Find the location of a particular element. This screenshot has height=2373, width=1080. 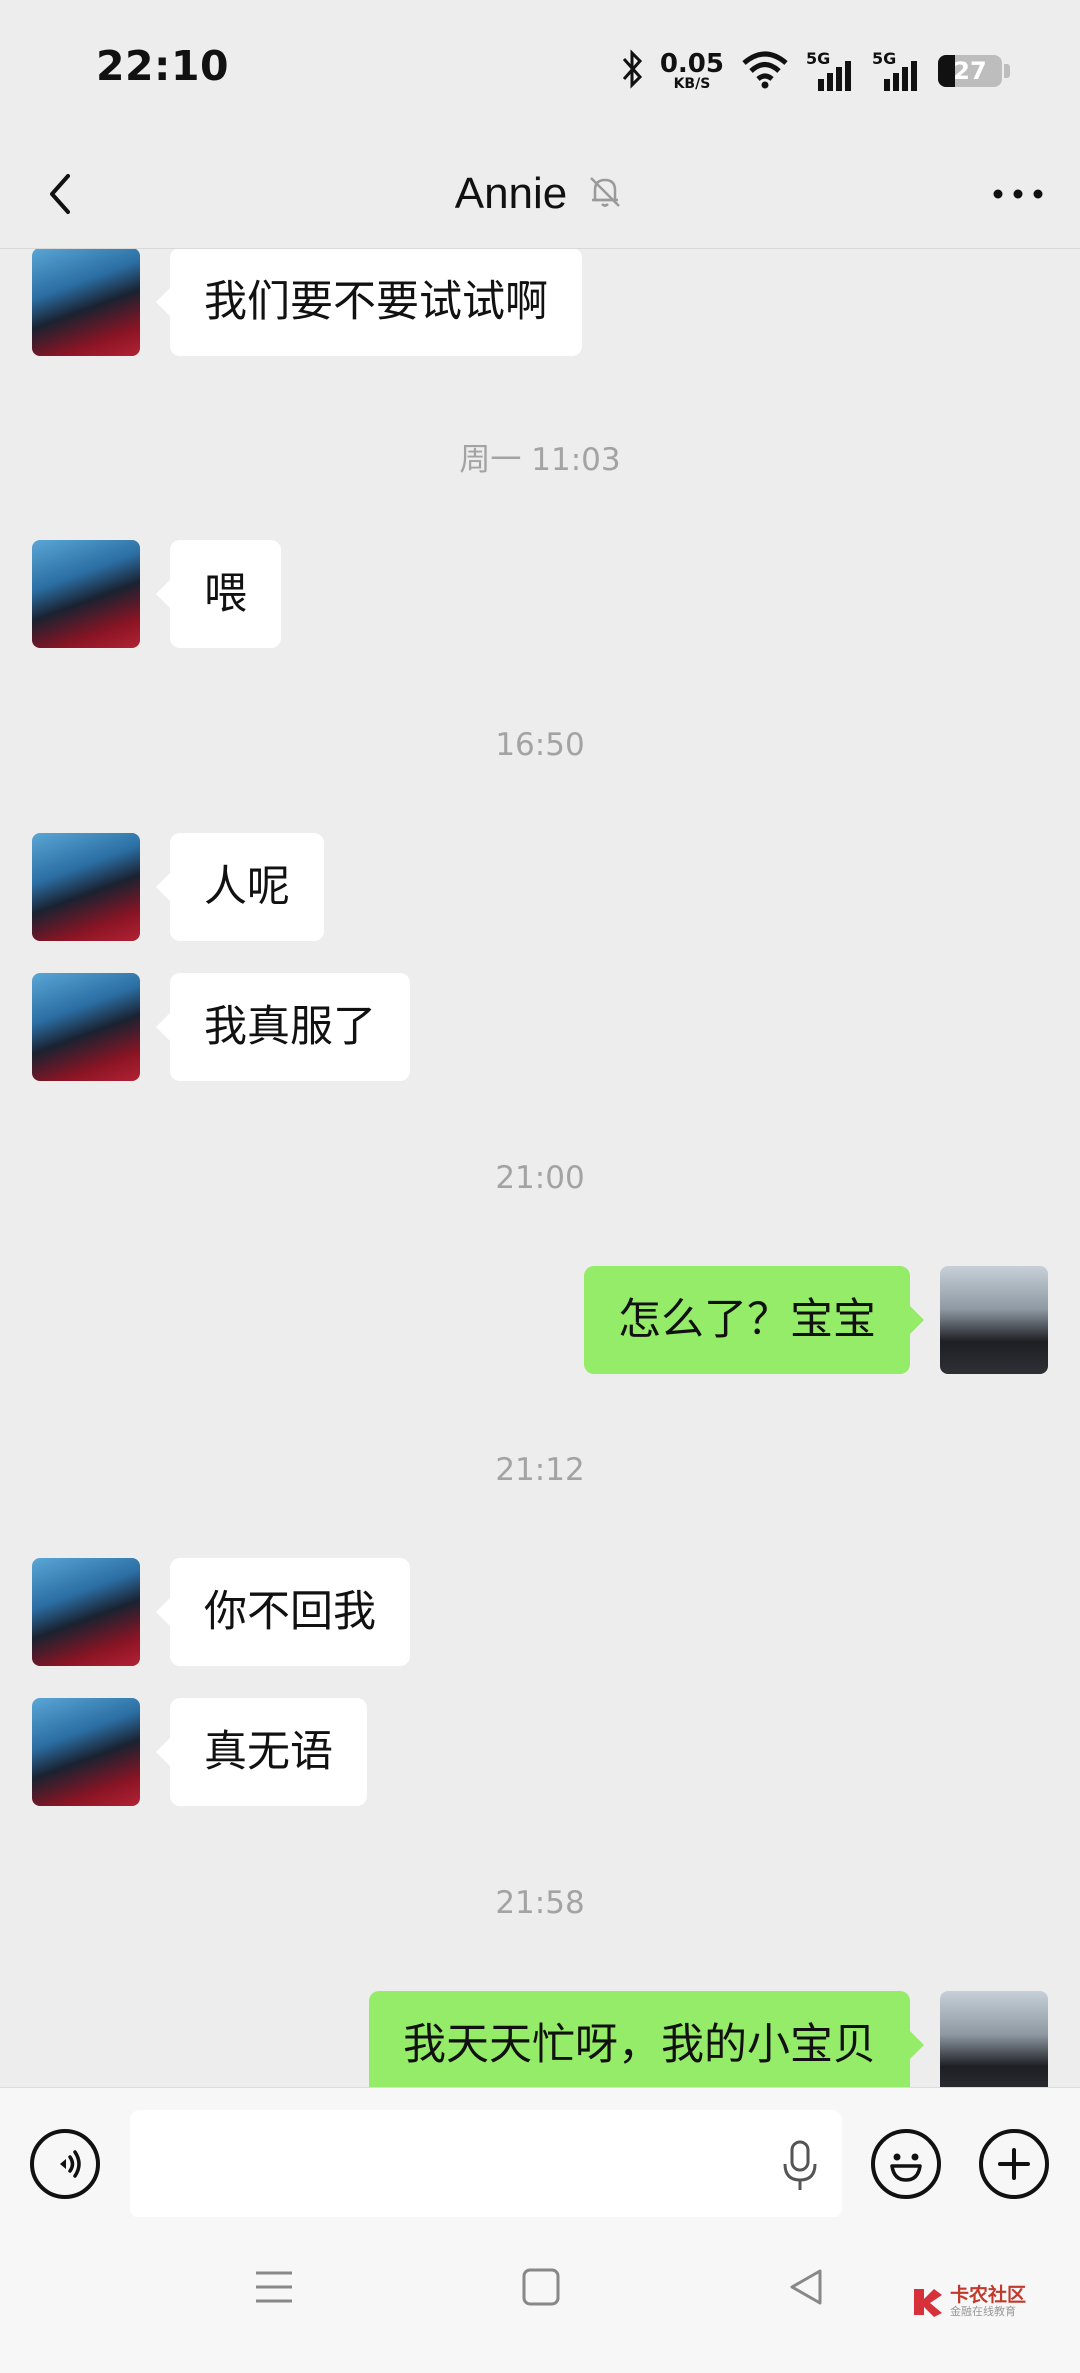

back-triangle-icon is located at coordinates (806, 2289).